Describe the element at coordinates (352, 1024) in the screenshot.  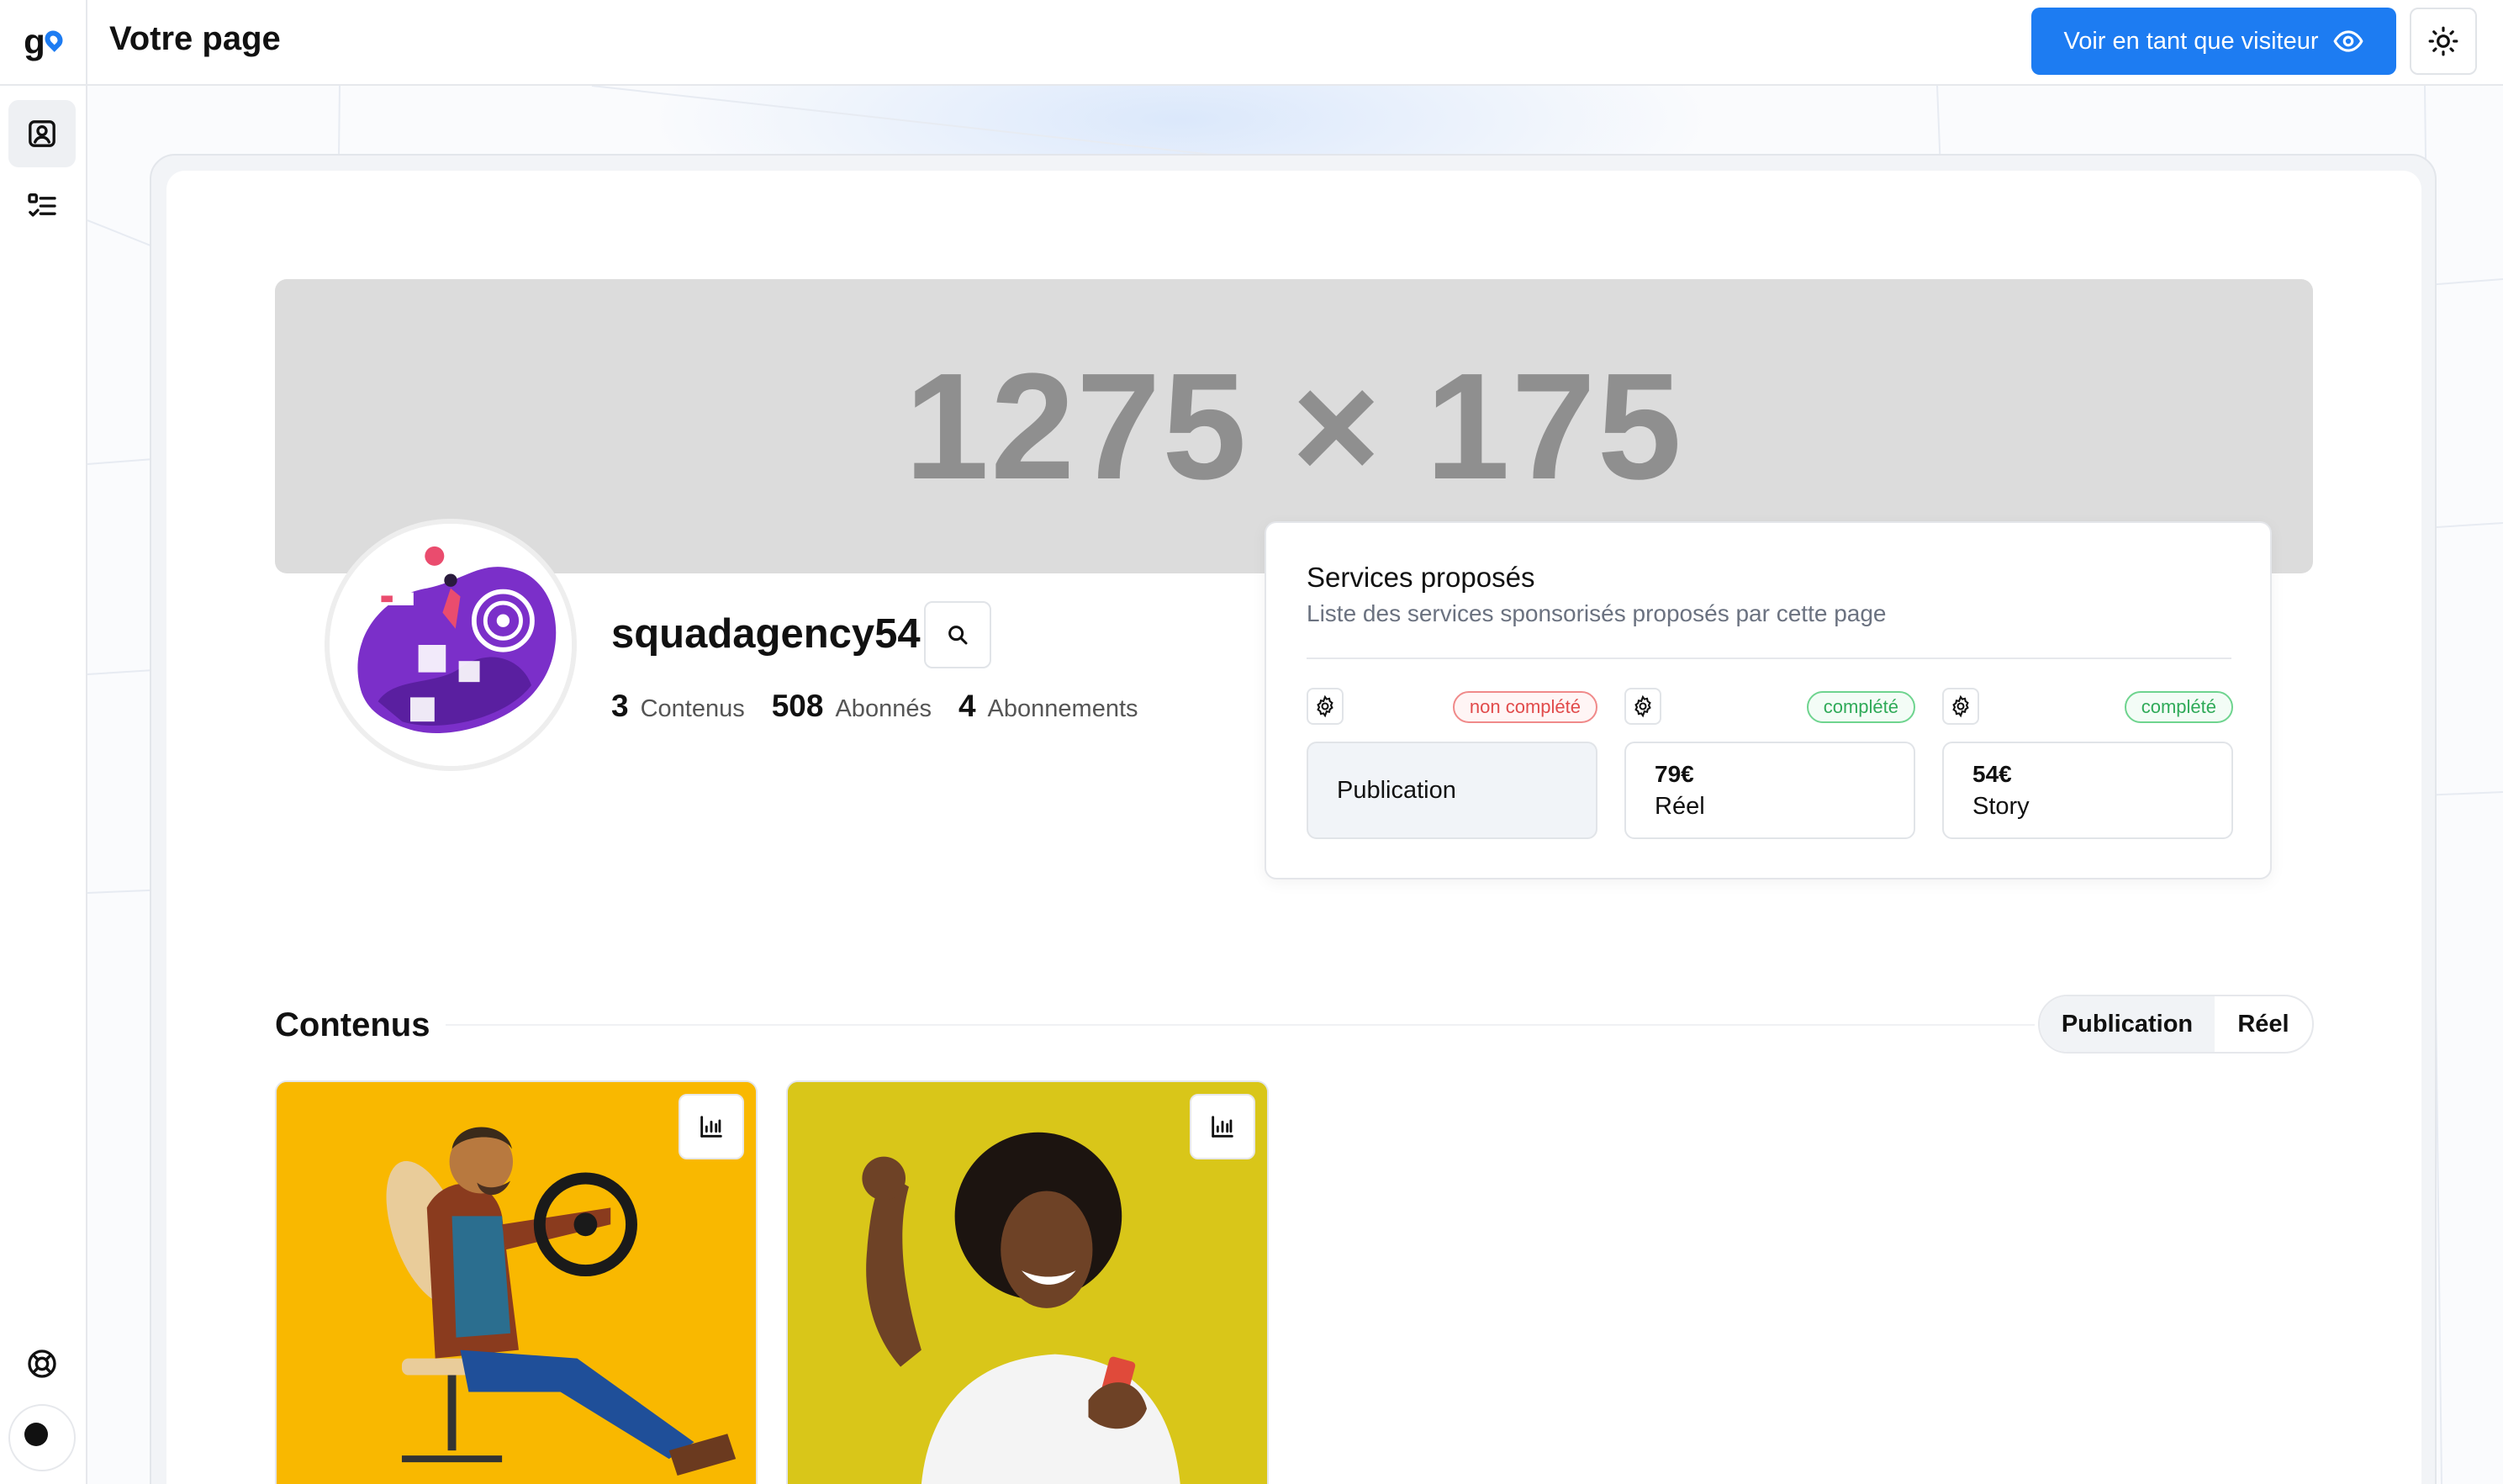
I see `contents-section-title: Contenus` at that location.